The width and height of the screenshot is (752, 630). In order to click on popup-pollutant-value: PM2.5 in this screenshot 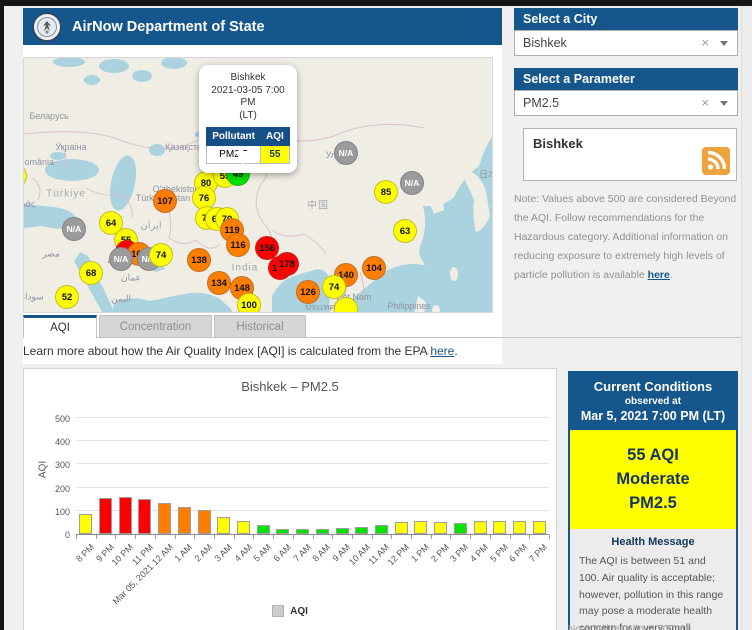, I will do `click(233, 154)`.